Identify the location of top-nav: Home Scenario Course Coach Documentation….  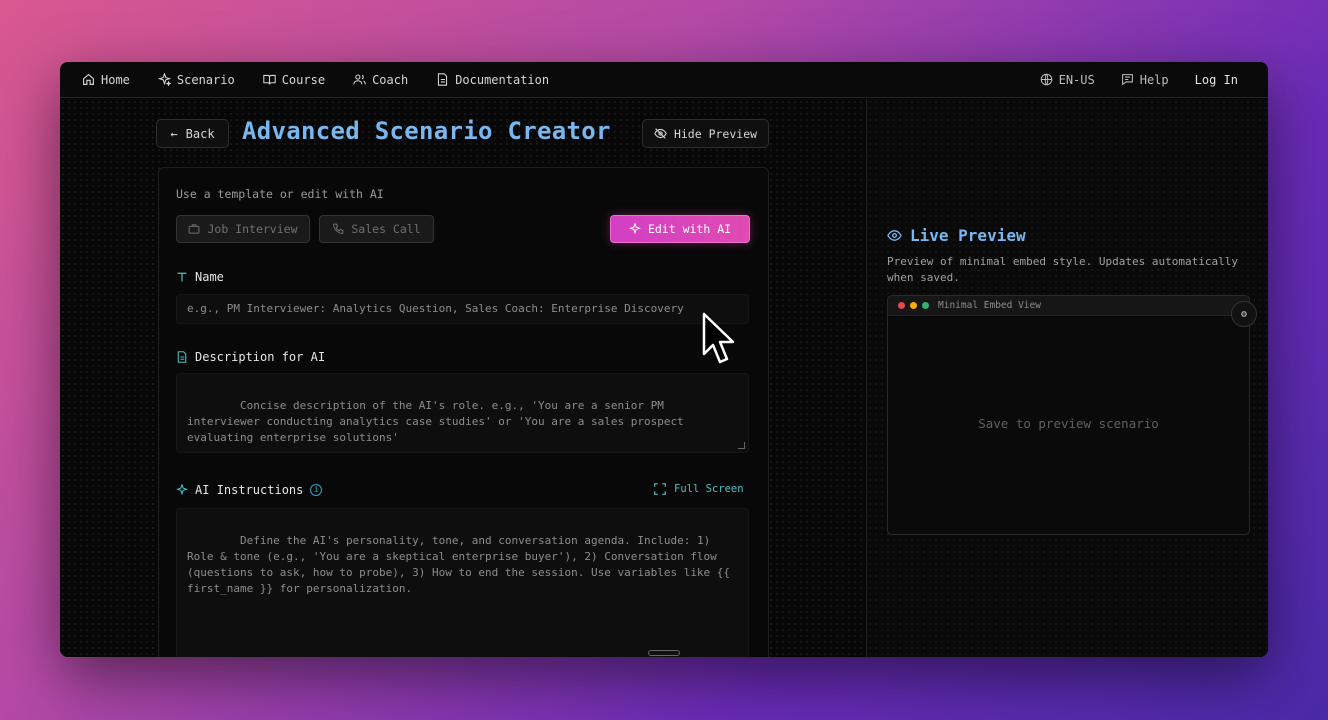
(664, 80).